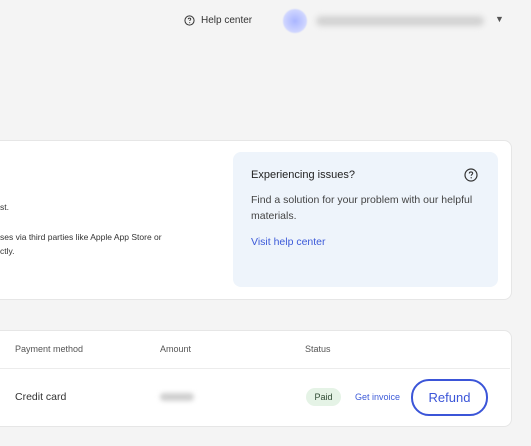 The height and width of the screenshot is (446, 531). I want to click on refund-button-label: Refund, so click(449, 397).